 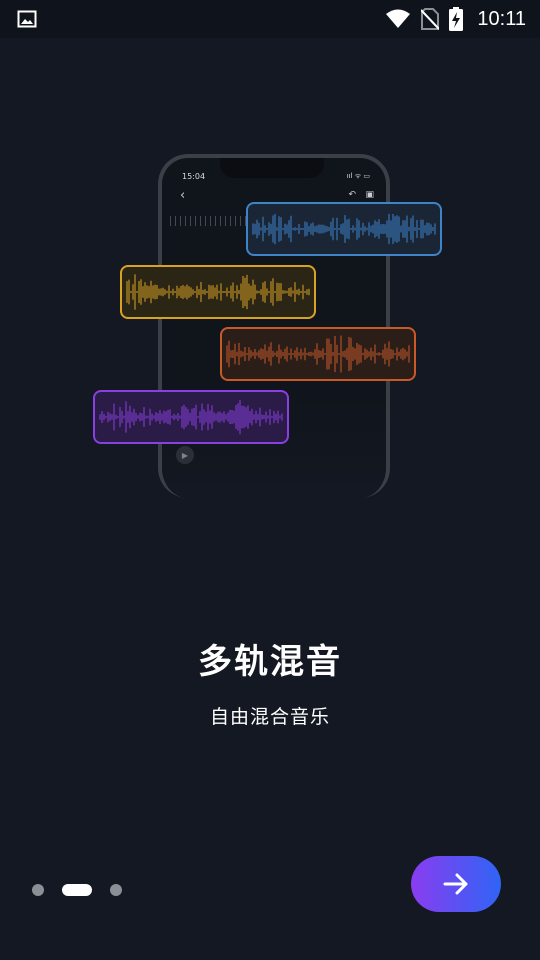 I want to click on gold-track, so click(x=218, y=292).